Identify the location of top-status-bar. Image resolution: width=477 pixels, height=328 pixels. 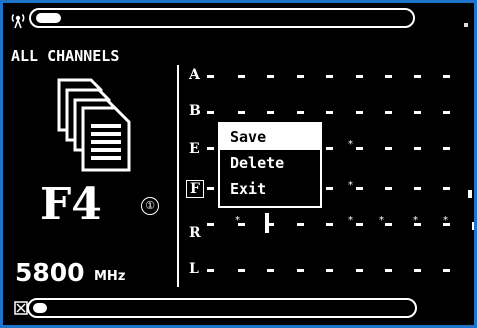
(238, 19).